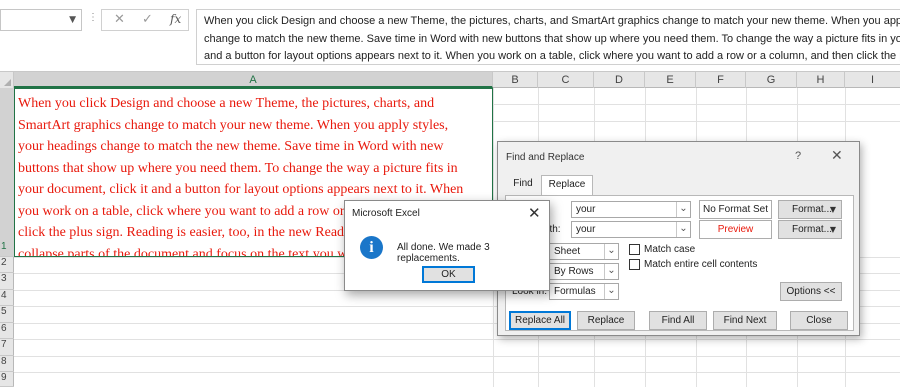  Describe the element at coordinates (7, 298) in the screenshot. I see `row-header-4: 4` at that location.